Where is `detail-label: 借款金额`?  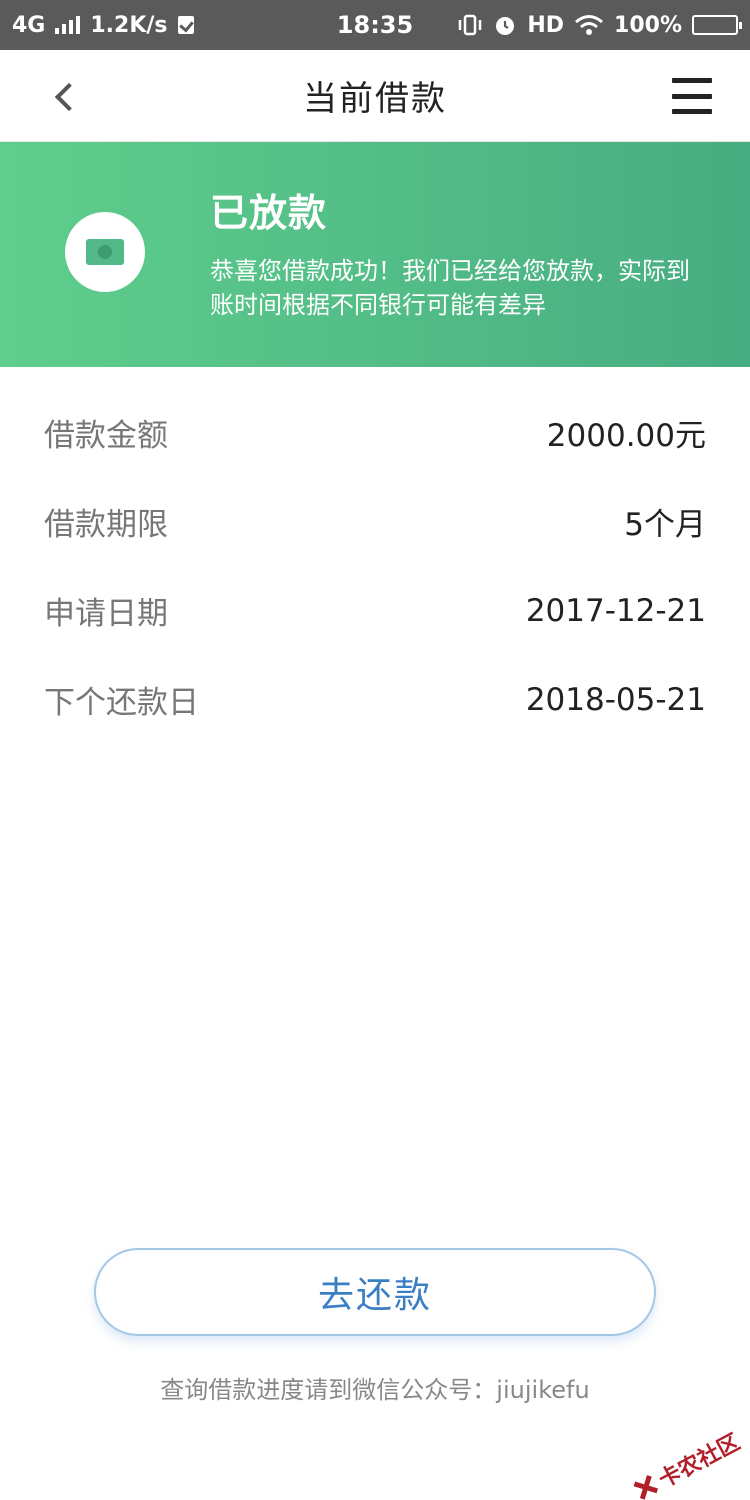
detail-label: 借款金额 is located at coordinates (106, 436).